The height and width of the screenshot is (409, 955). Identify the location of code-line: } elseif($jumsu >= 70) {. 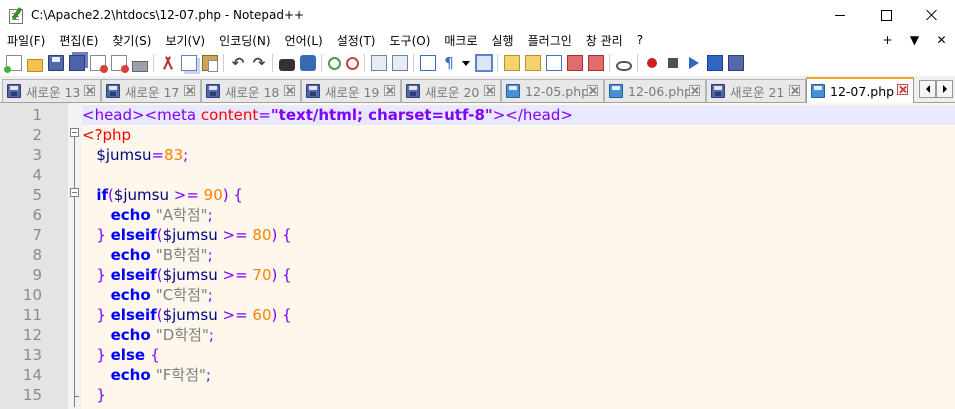
(518, 275).